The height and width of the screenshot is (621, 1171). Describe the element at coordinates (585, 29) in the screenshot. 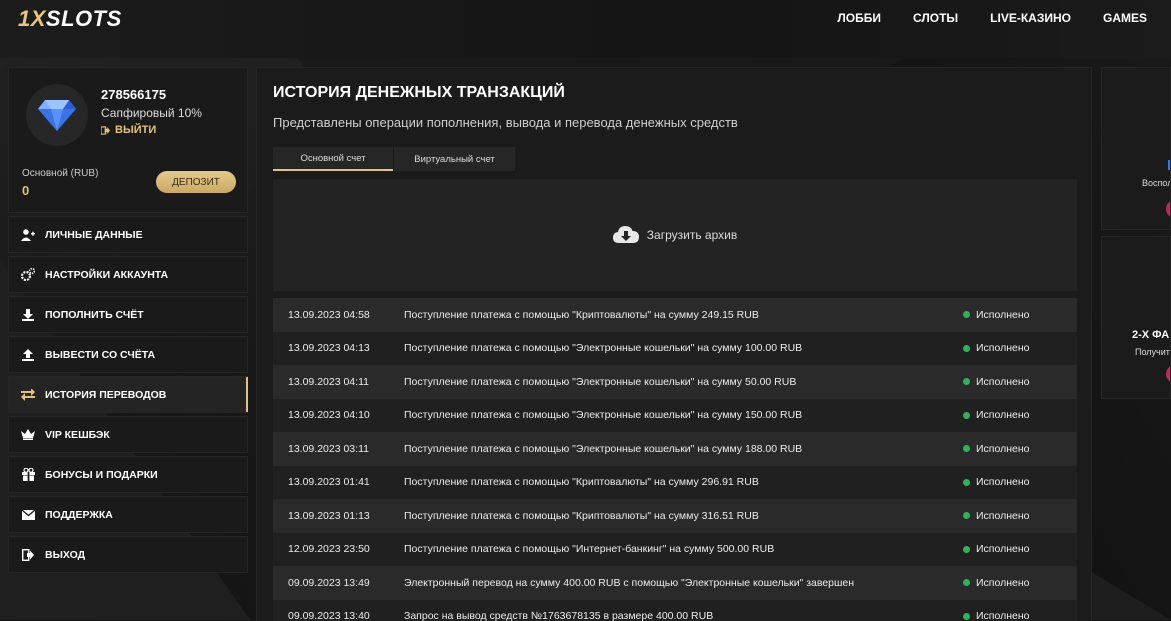

I see `top-header: 1XSLOTS ЛОББИ СЛОТЫ LIVE-КАЗИНО GAMES` at that location.